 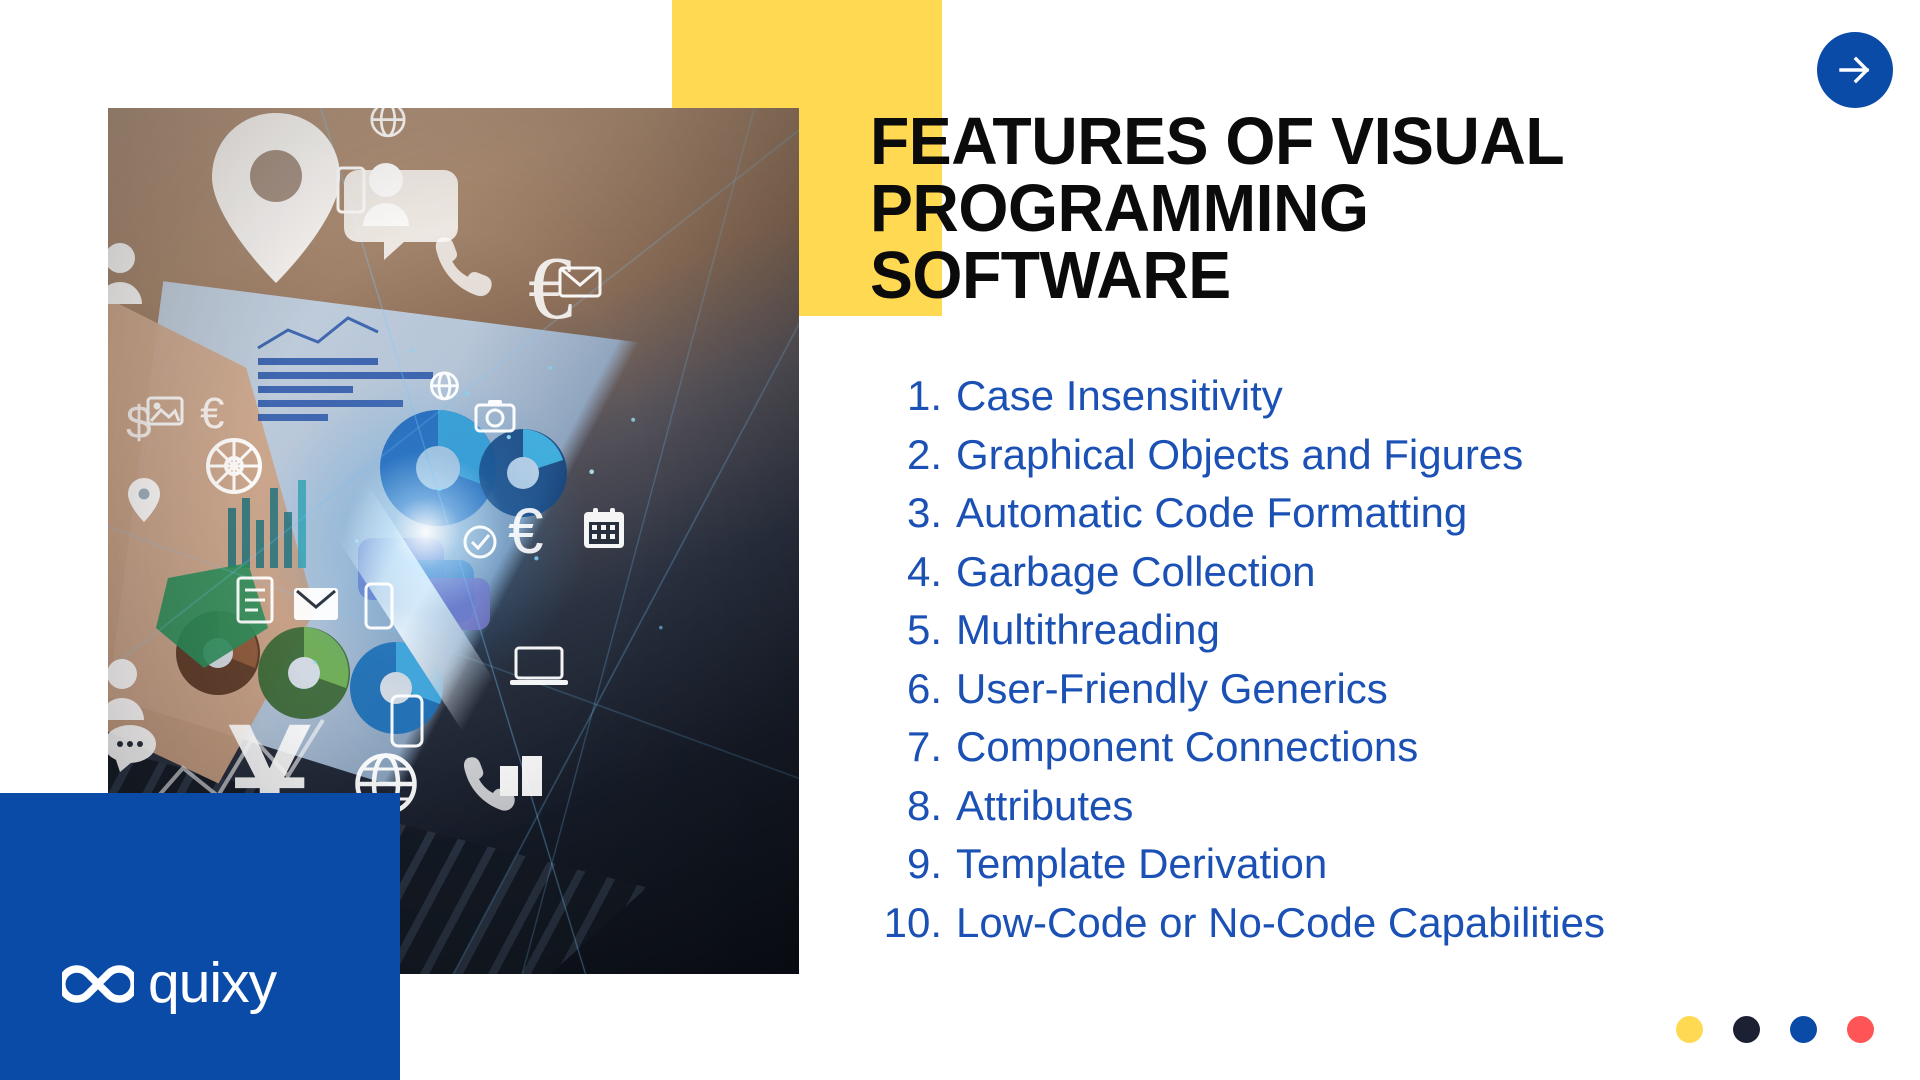 What do you see at coordinates (924, 454) in the screenshot?
I see `list-item-number: 2.` at bounding box center [924, 454].